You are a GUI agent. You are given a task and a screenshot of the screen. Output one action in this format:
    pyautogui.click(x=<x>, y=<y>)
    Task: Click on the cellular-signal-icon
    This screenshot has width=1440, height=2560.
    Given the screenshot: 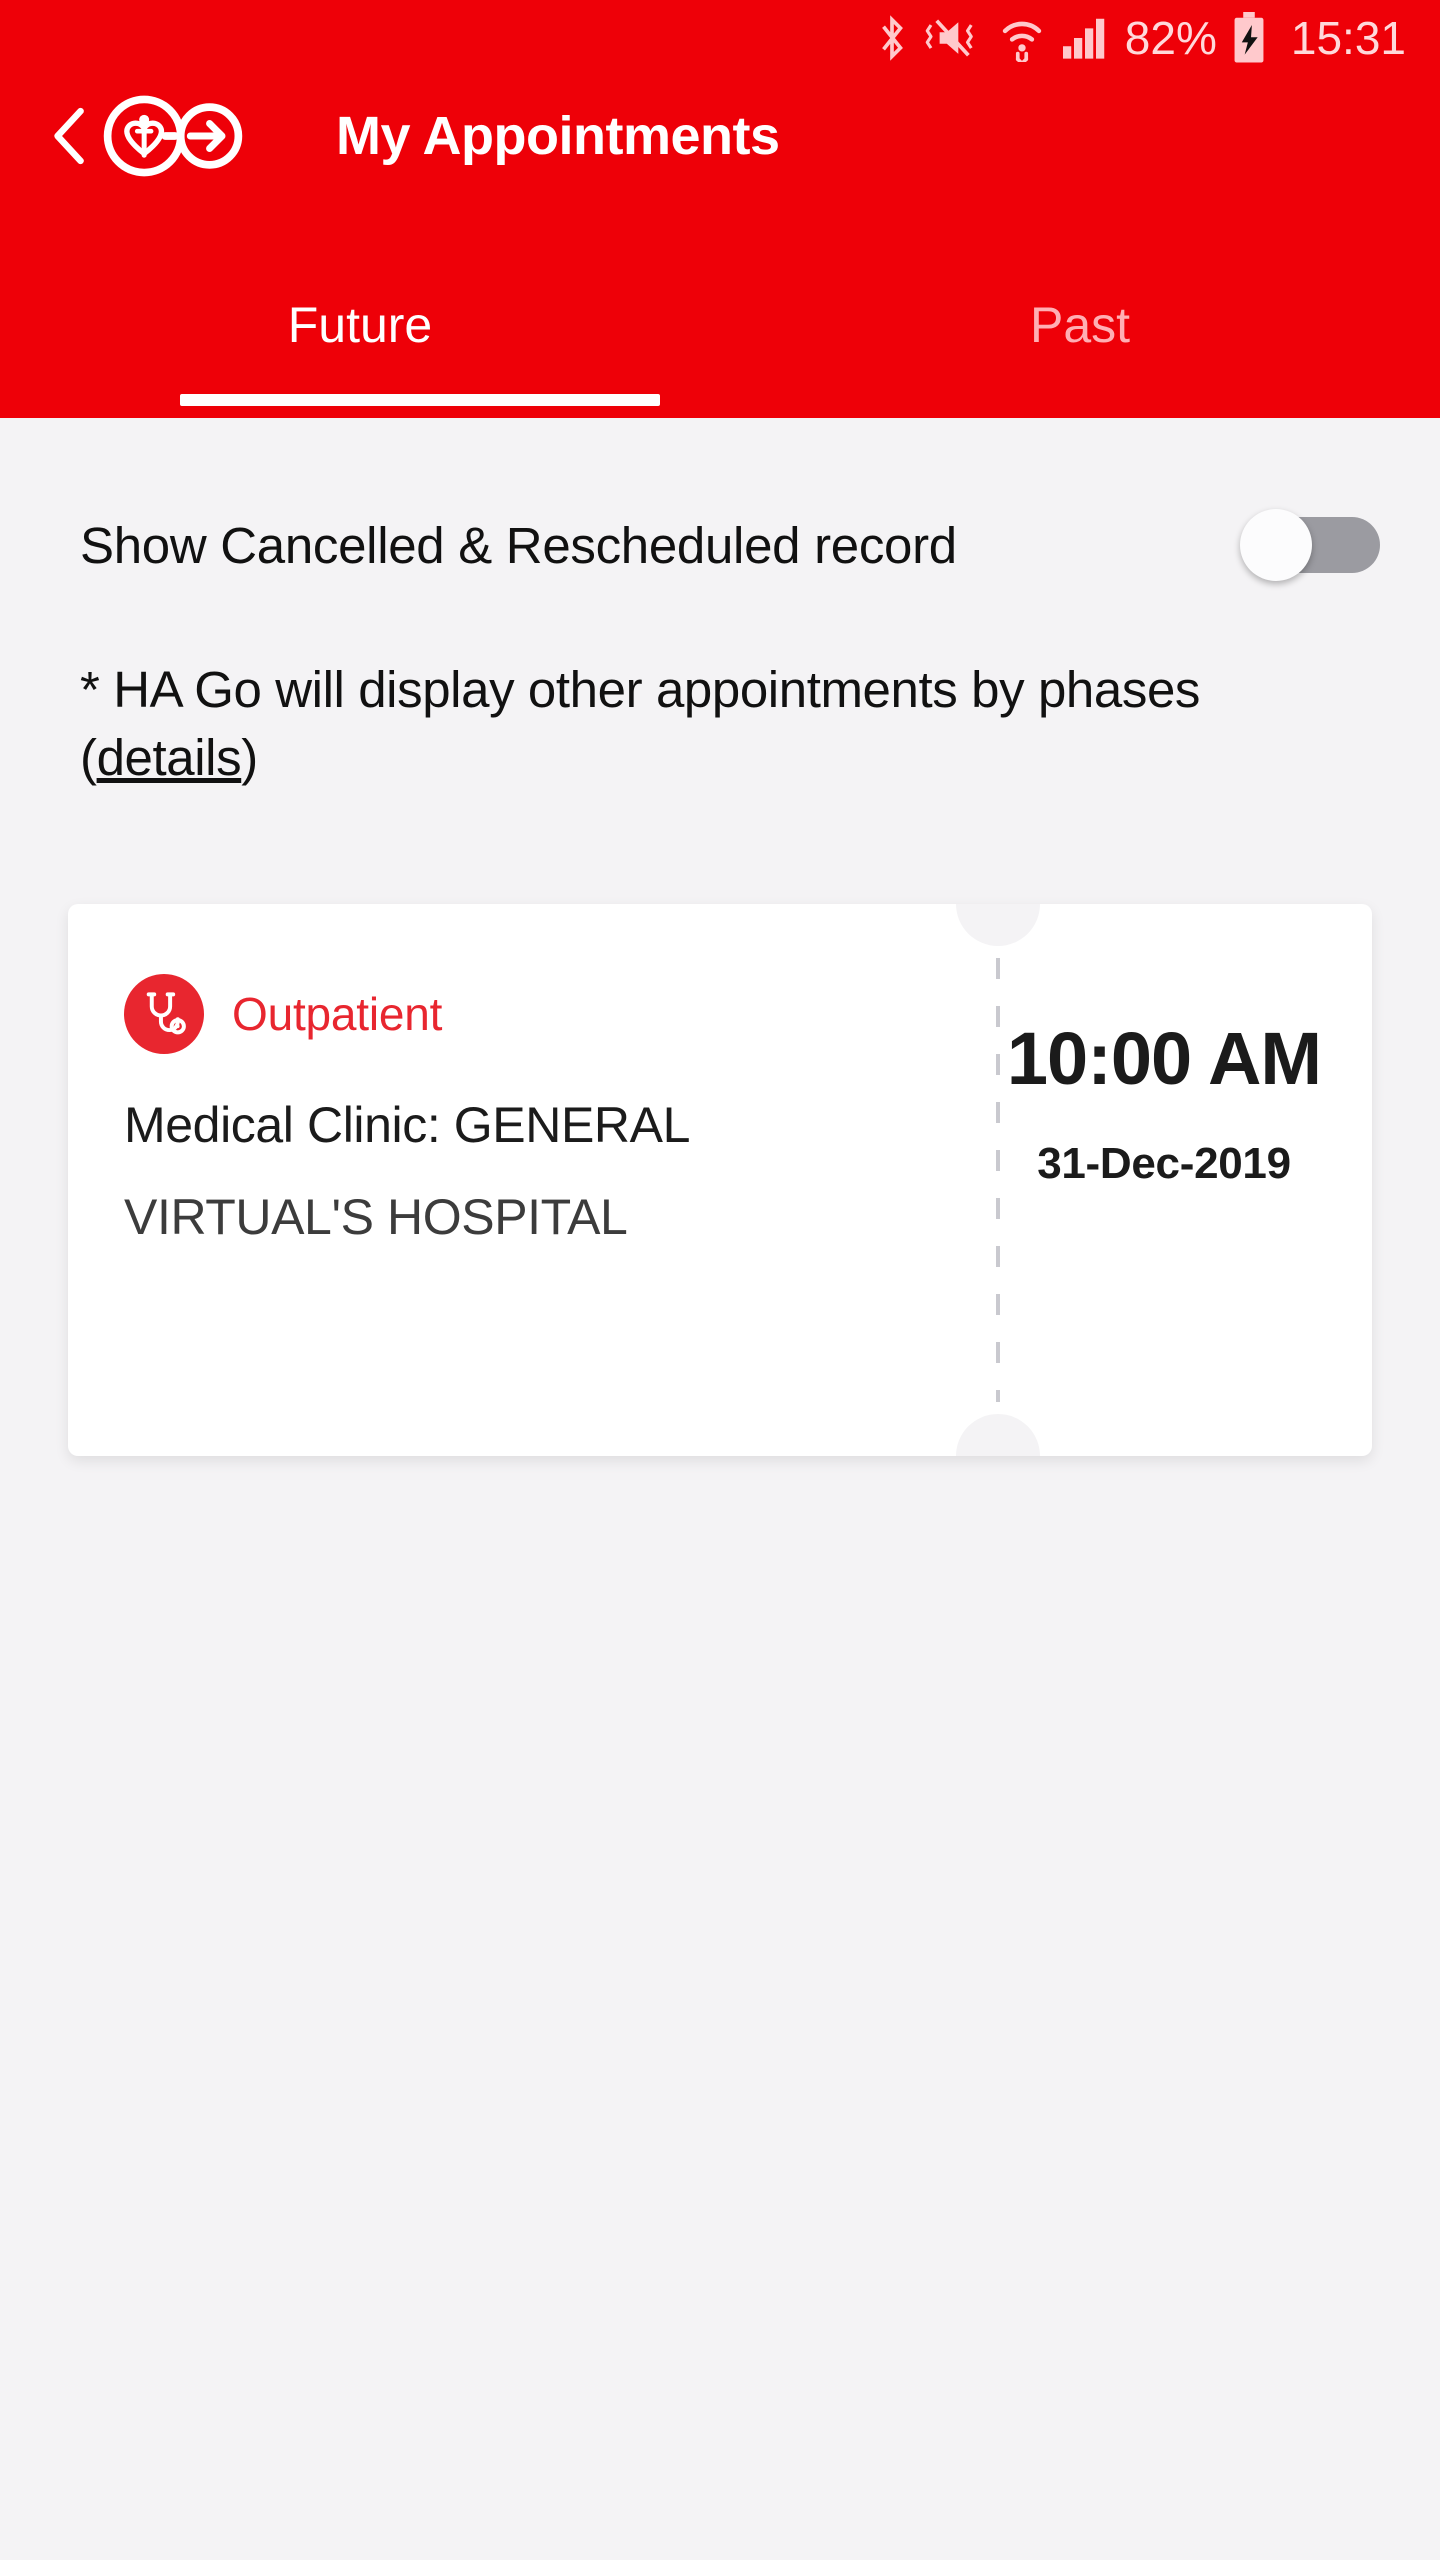 What is the action you would take?
    pyautogui.click(x=1085, y=38)
    